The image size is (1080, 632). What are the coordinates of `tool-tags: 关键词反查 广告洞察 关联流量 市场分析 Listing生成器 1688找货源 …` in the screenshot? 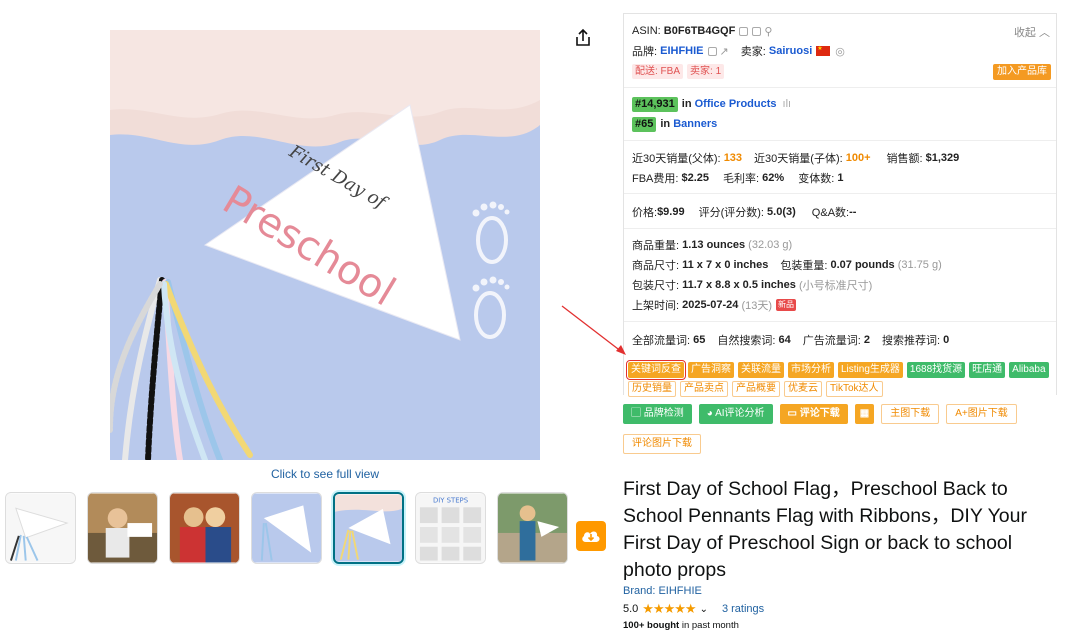 It's located at (840, 376).